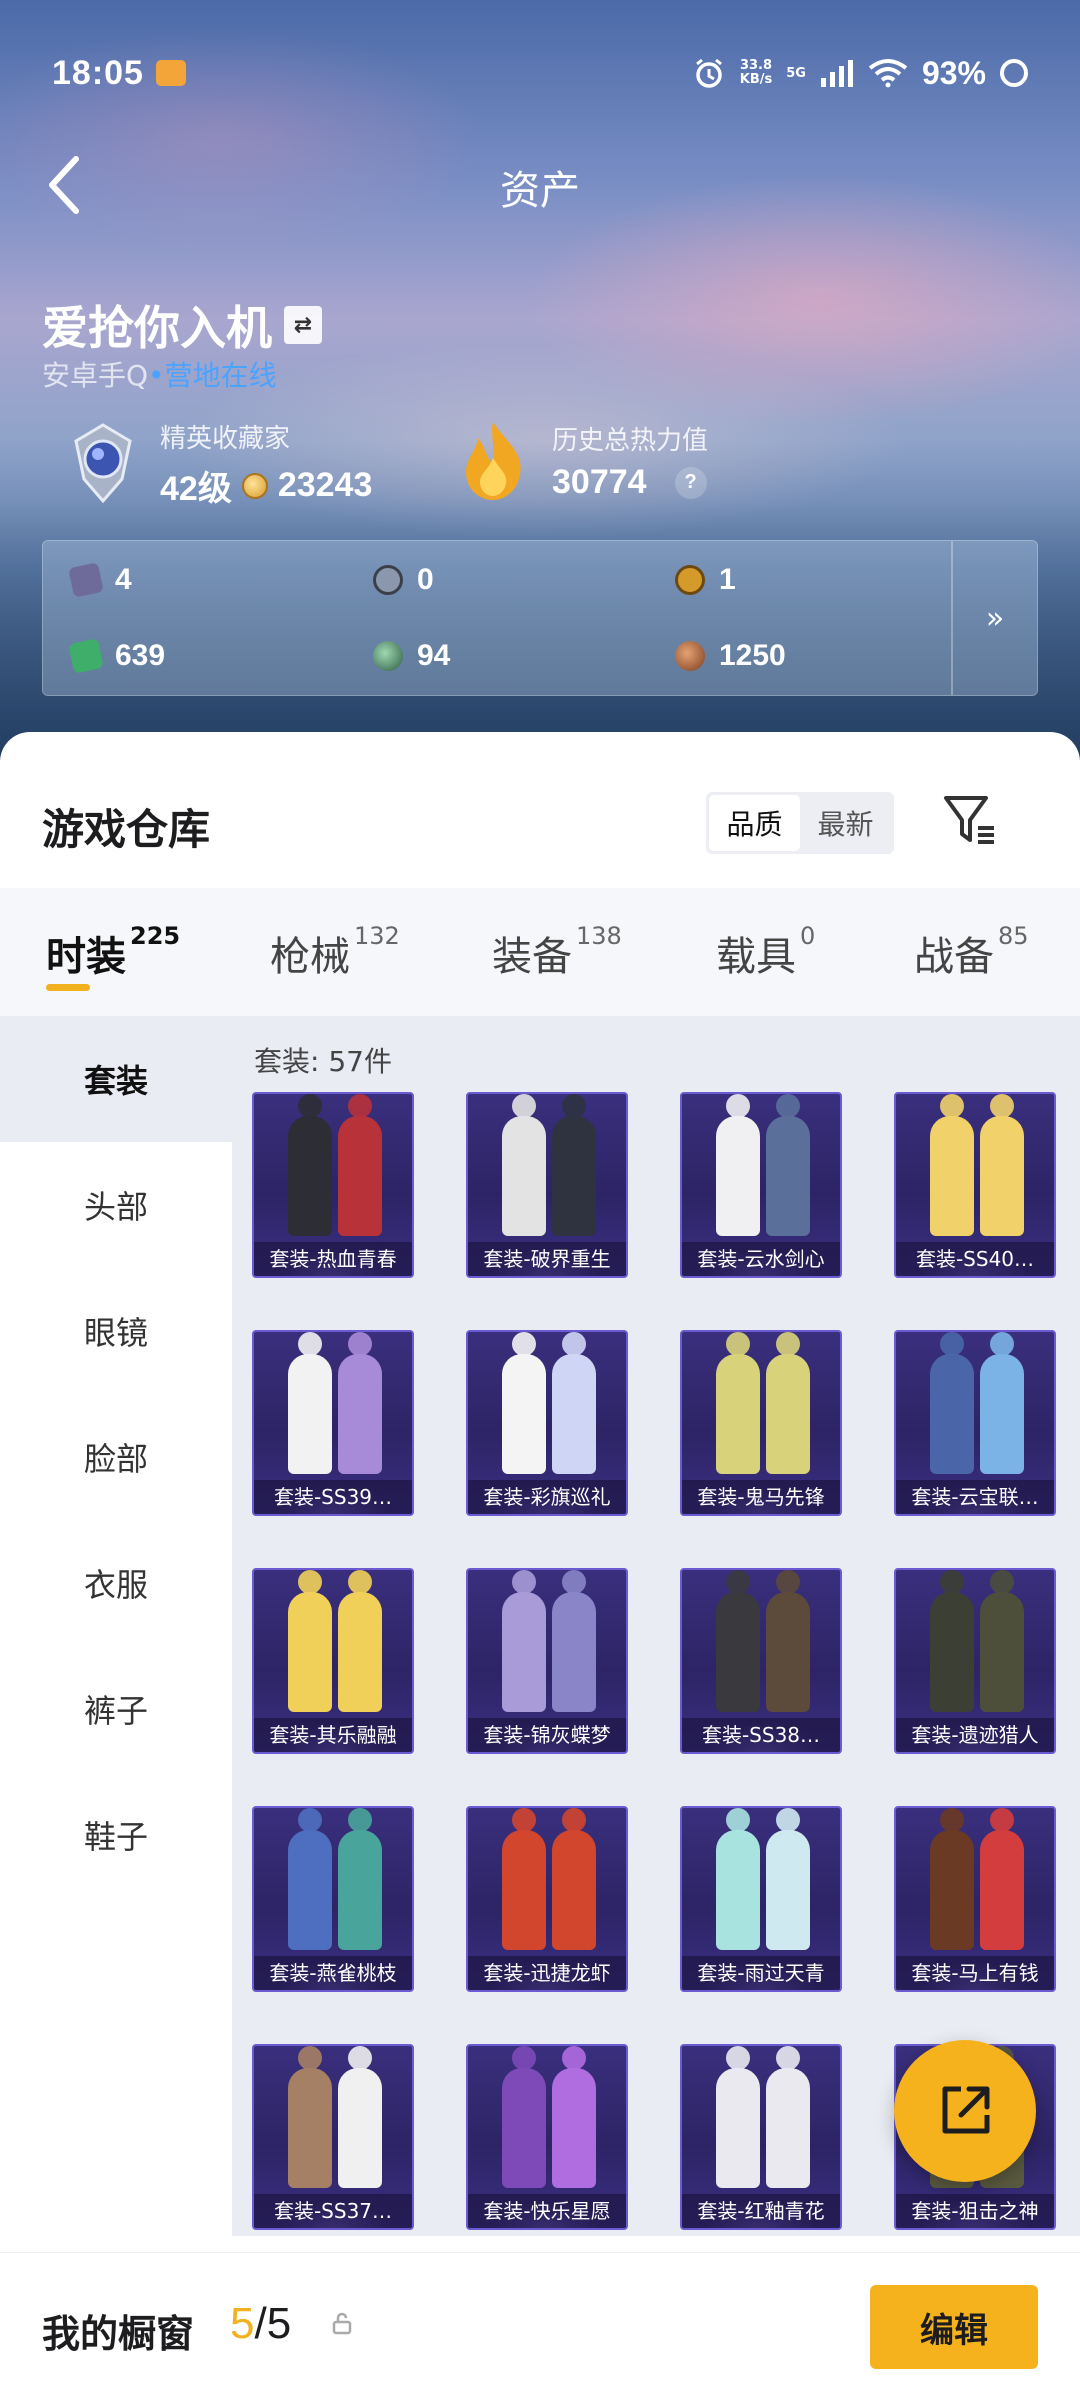 This screenshot has height=2400, width=1080. Describe the element at coordinates (333, 1973) in the screenshot. I see `suit-item-label: 套装-燕雀桃枝` at that location.